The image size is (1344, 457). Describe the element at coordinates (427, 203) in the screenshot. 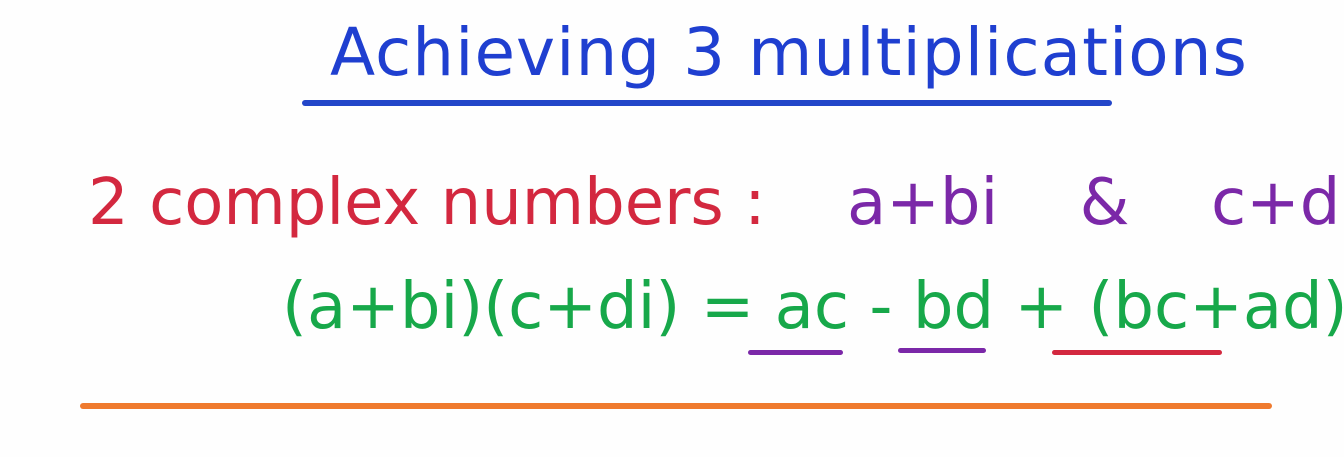

I see `complex-numbers-label: 2 complex numbers :` at that location.